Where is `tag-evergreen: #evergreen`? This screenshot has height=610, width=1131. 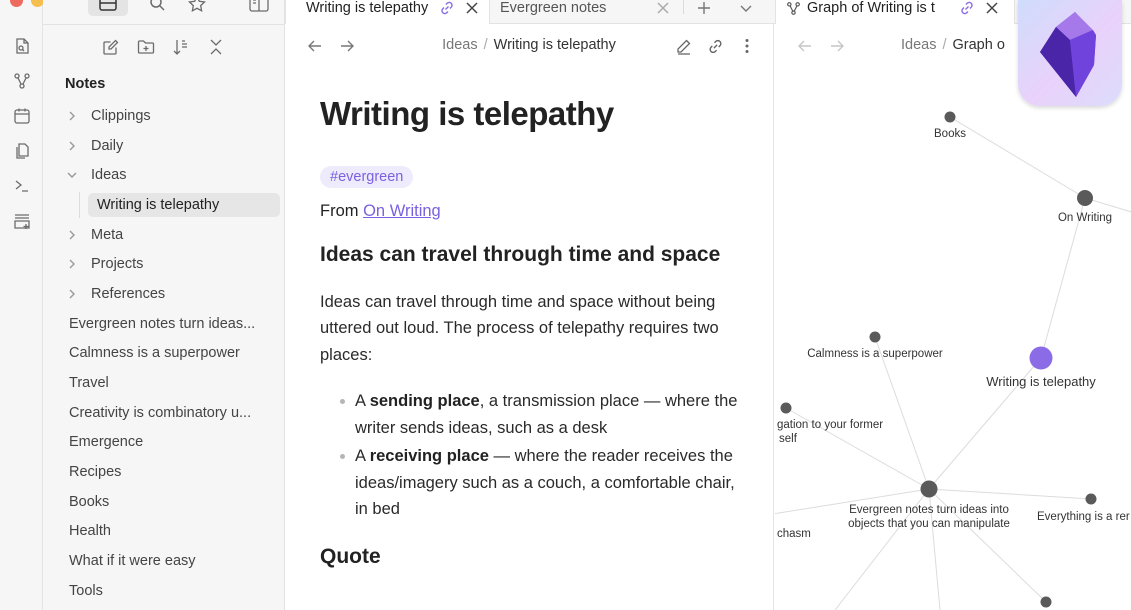 tag-evergreen: #evergreen is located at coordinates (367, 176).